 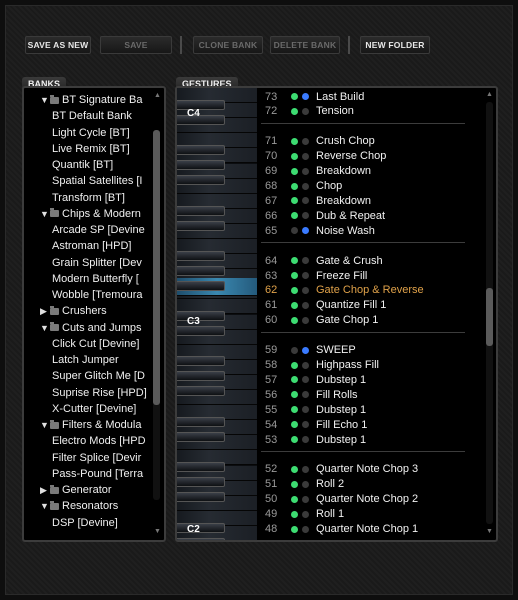 What do you see at coordinates (90, 214) in the screenshot?
I see `bank-folder: ▼ Chips & Modern` at bounding box center [90, 214].